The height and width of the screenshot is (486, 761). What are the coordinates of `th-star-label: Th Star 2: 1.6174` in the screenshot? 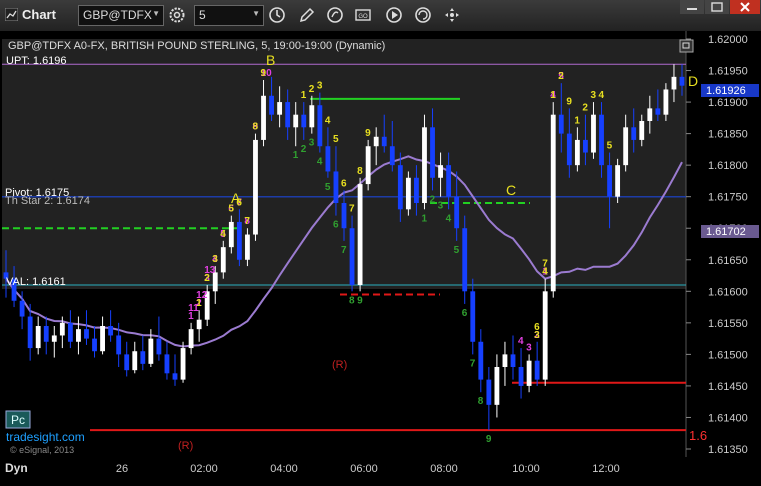 It's located at (47, 201).